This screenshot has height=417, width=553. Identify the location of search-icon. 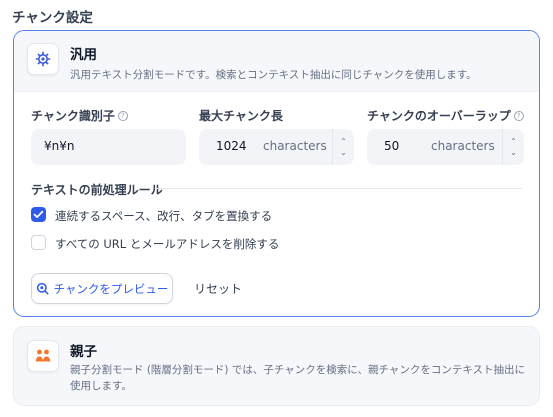
(42, 288).